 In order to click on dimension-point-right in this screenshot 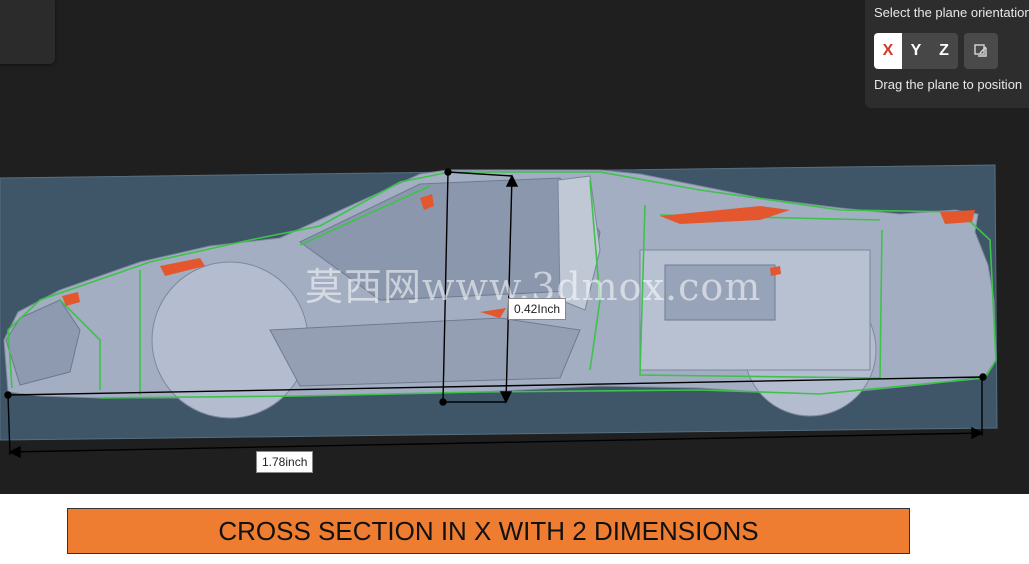, I will do `click(983, 377)`.